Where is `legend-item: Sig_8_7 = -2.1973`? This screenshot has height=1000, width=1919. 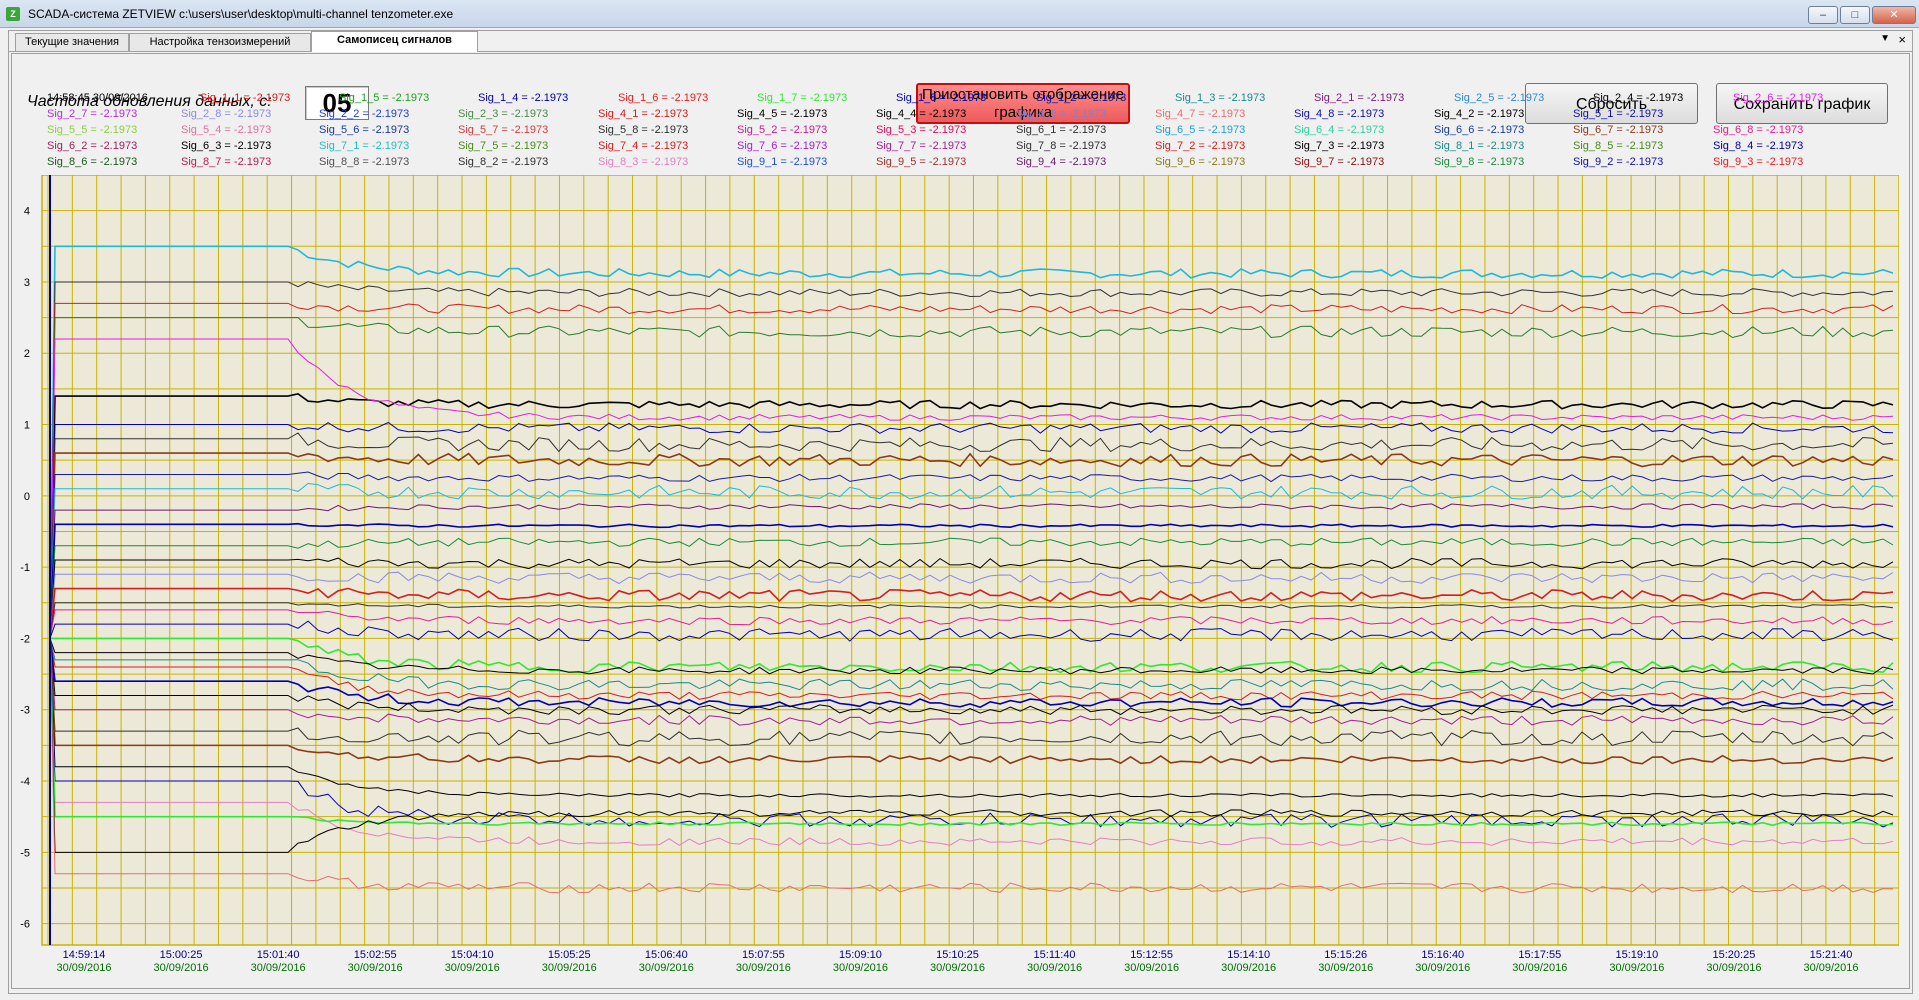
legend-item: Sig_8_7 = -2.1973 is located at coordinates (226, 162).